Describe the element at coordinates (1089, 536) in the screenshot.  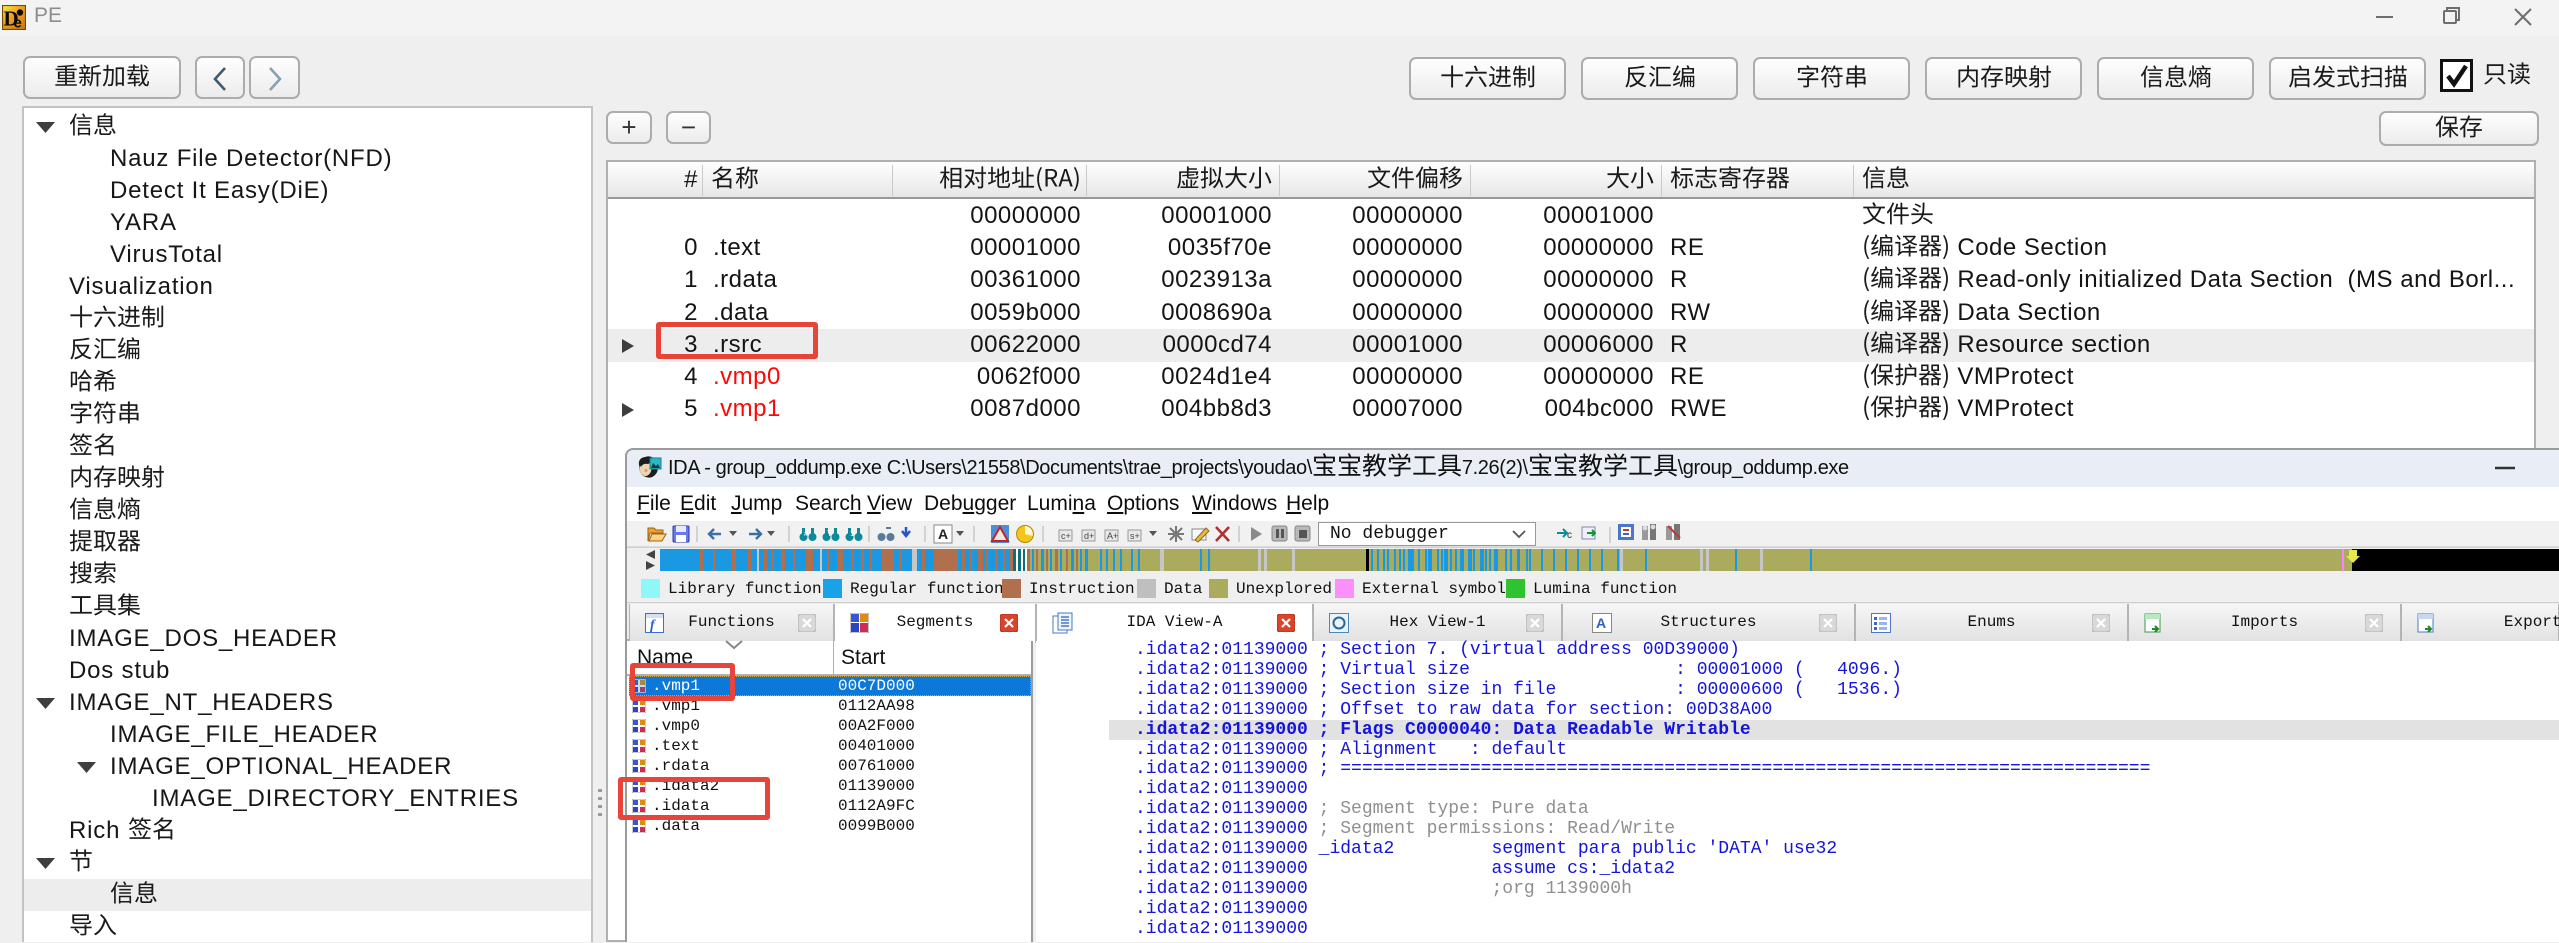
I see `svg-text: d+` at that location.